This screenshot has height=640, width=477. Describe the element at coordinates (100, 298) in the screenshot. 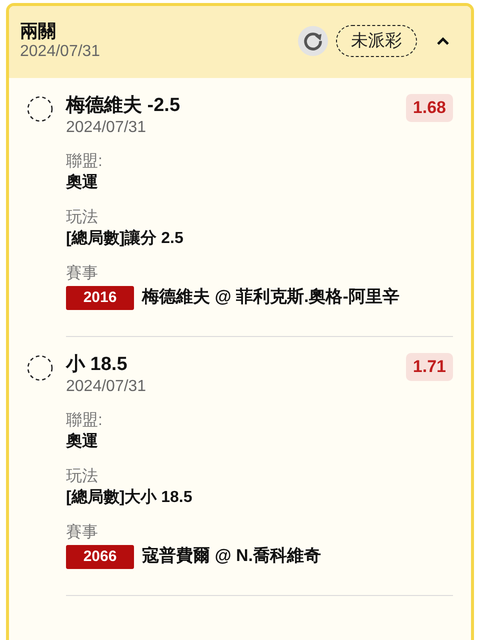

I see `event-number: 2016` at that location.